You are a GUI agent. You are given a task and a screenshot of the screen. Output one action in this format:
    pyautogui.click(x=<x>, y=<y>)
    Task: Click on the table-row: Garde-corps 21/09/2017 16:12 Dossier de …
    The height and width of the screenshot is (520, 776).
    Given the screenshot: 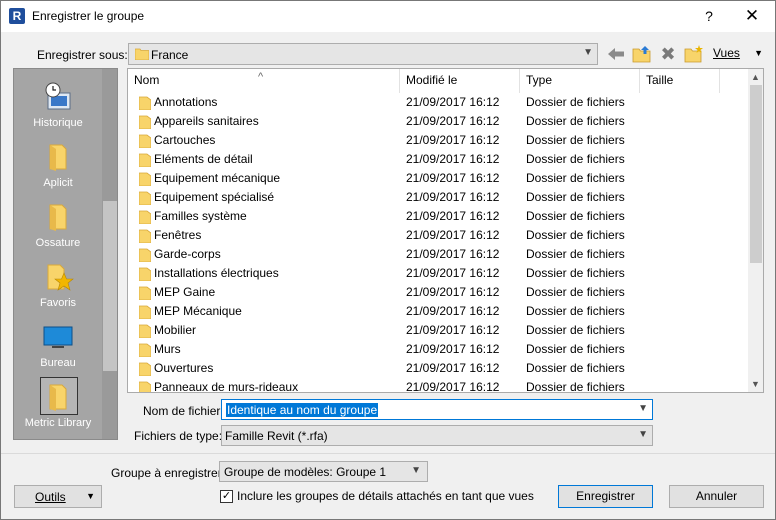 What is the action you would take?
    pyautogui.click(x=438, y=254)
    